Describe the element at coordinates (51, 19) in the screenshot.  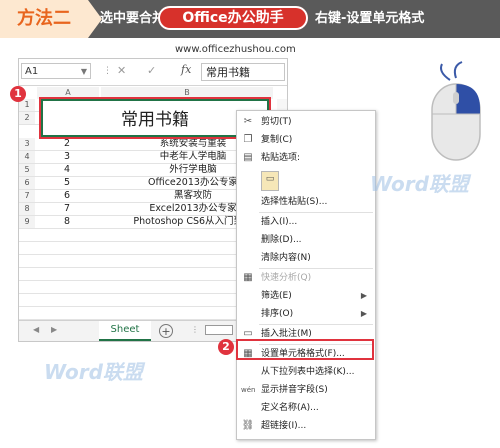
I see `method-label: 方法二` at that location.